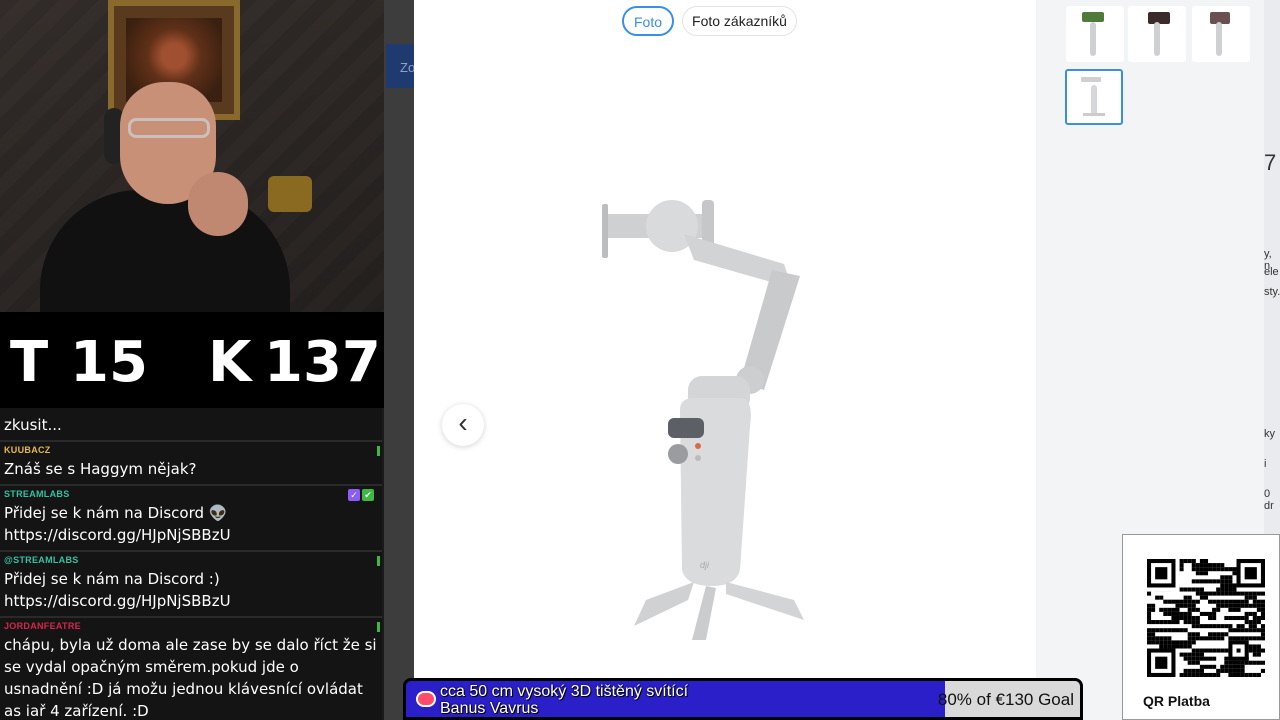 The image size is (1280, 720). Describe the element at coordinates (109, 362) in the screenshot. I see `counter-t-value: 15` at that location.